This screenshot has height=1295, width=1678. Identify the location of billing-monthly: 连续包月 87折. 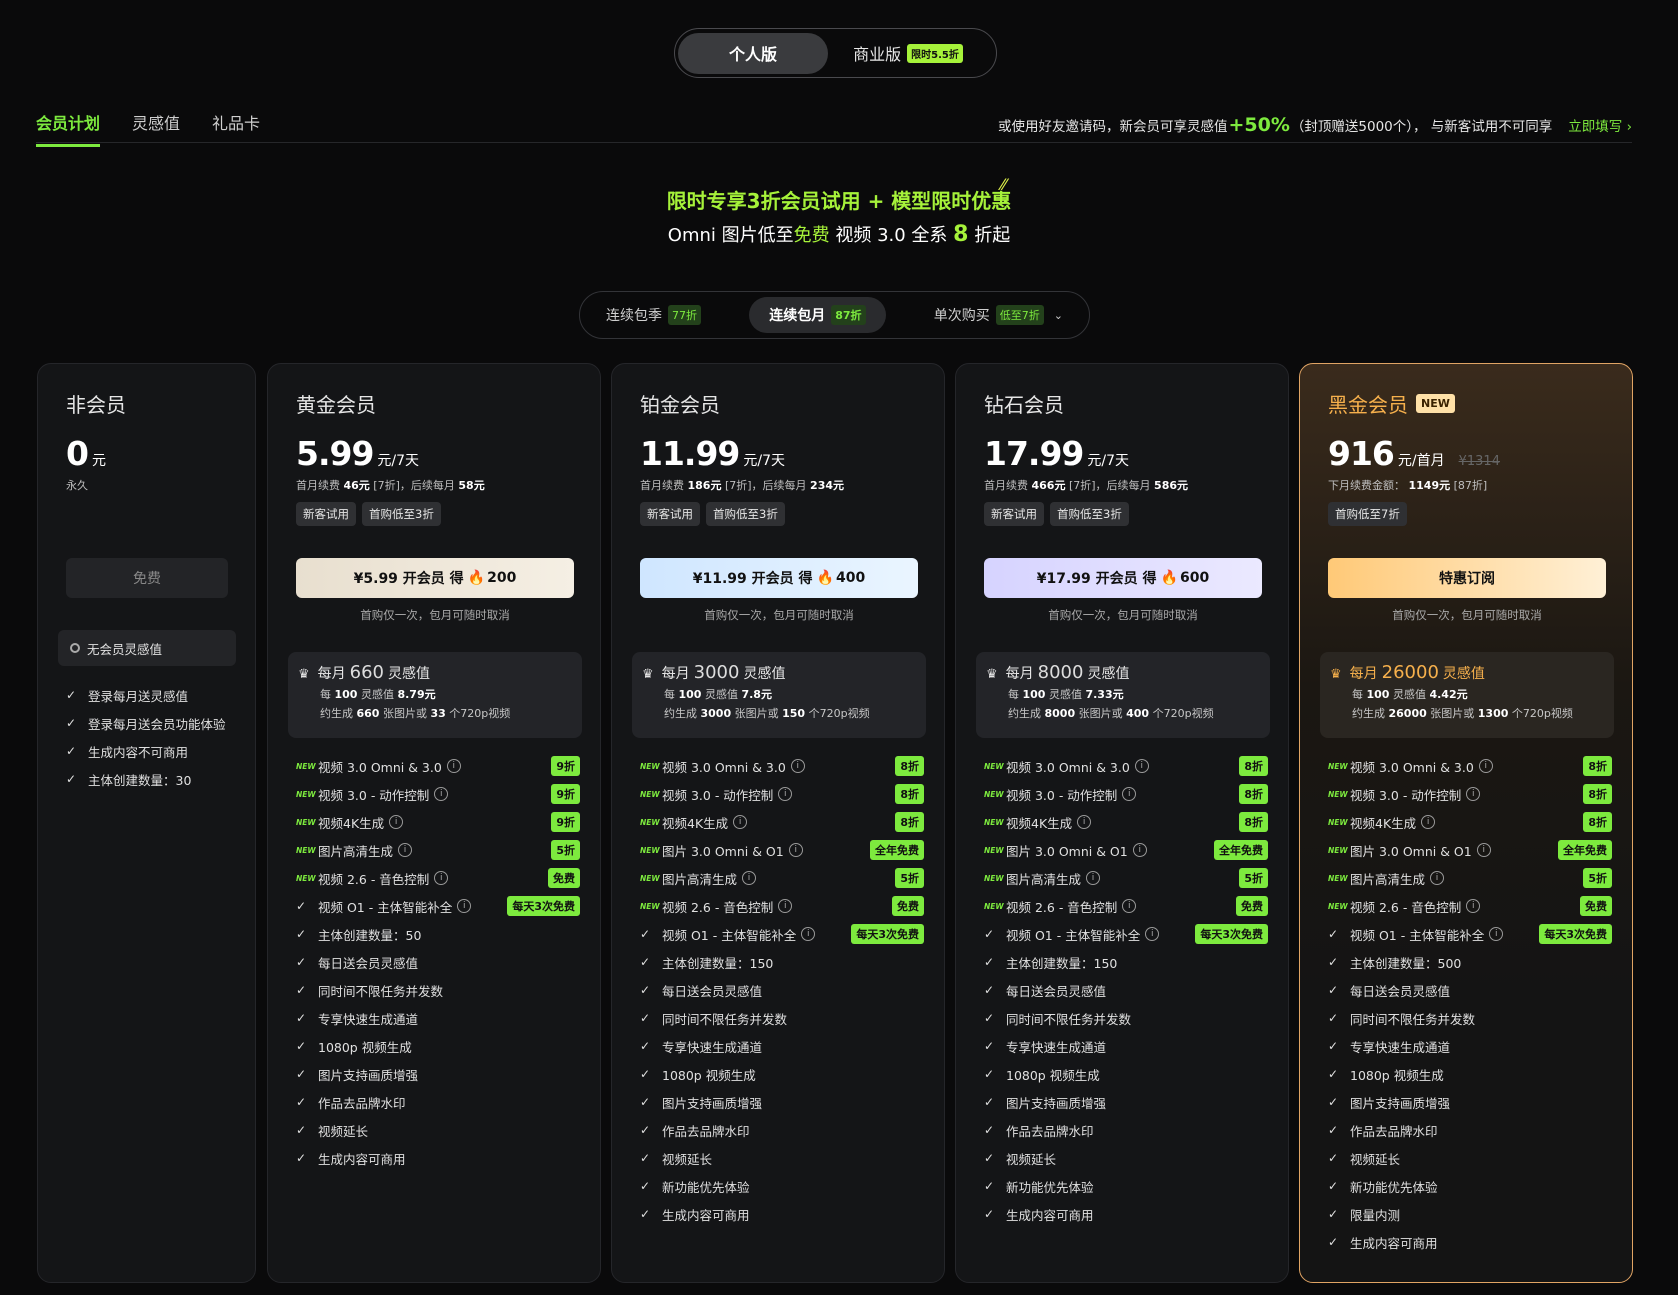
(817, 315).